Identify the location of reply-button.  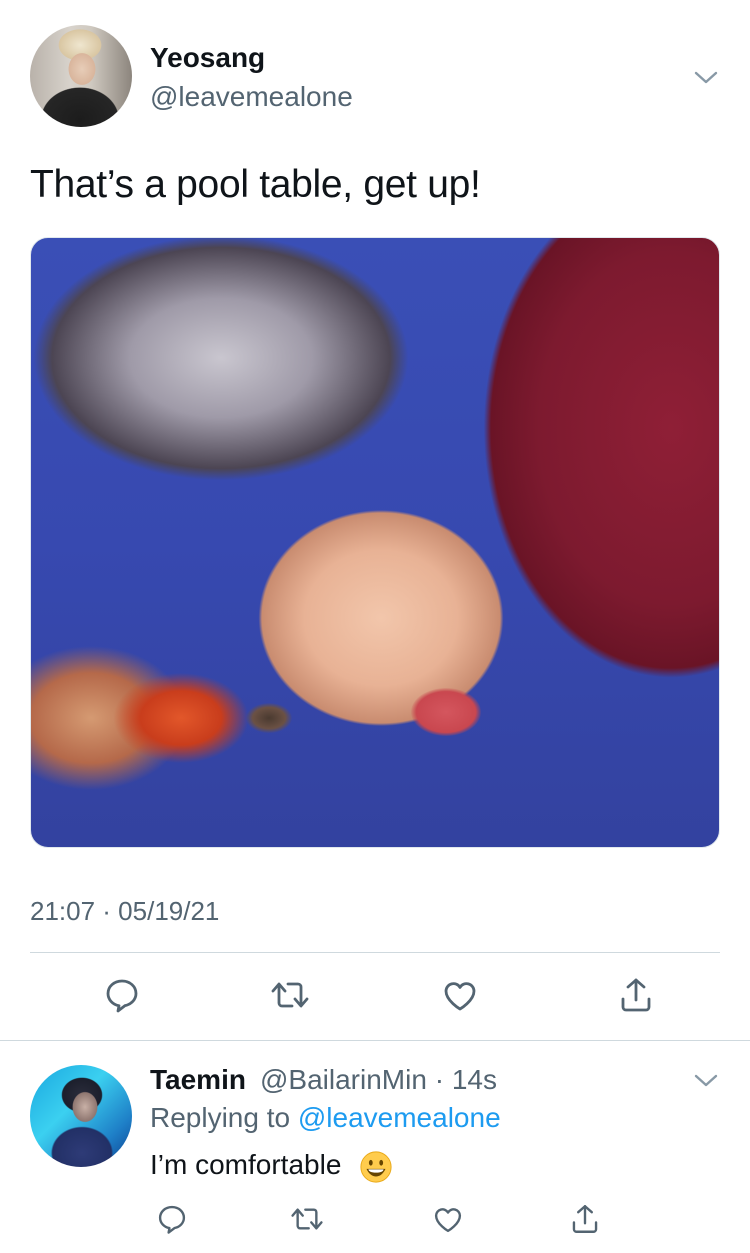
(122, 995).